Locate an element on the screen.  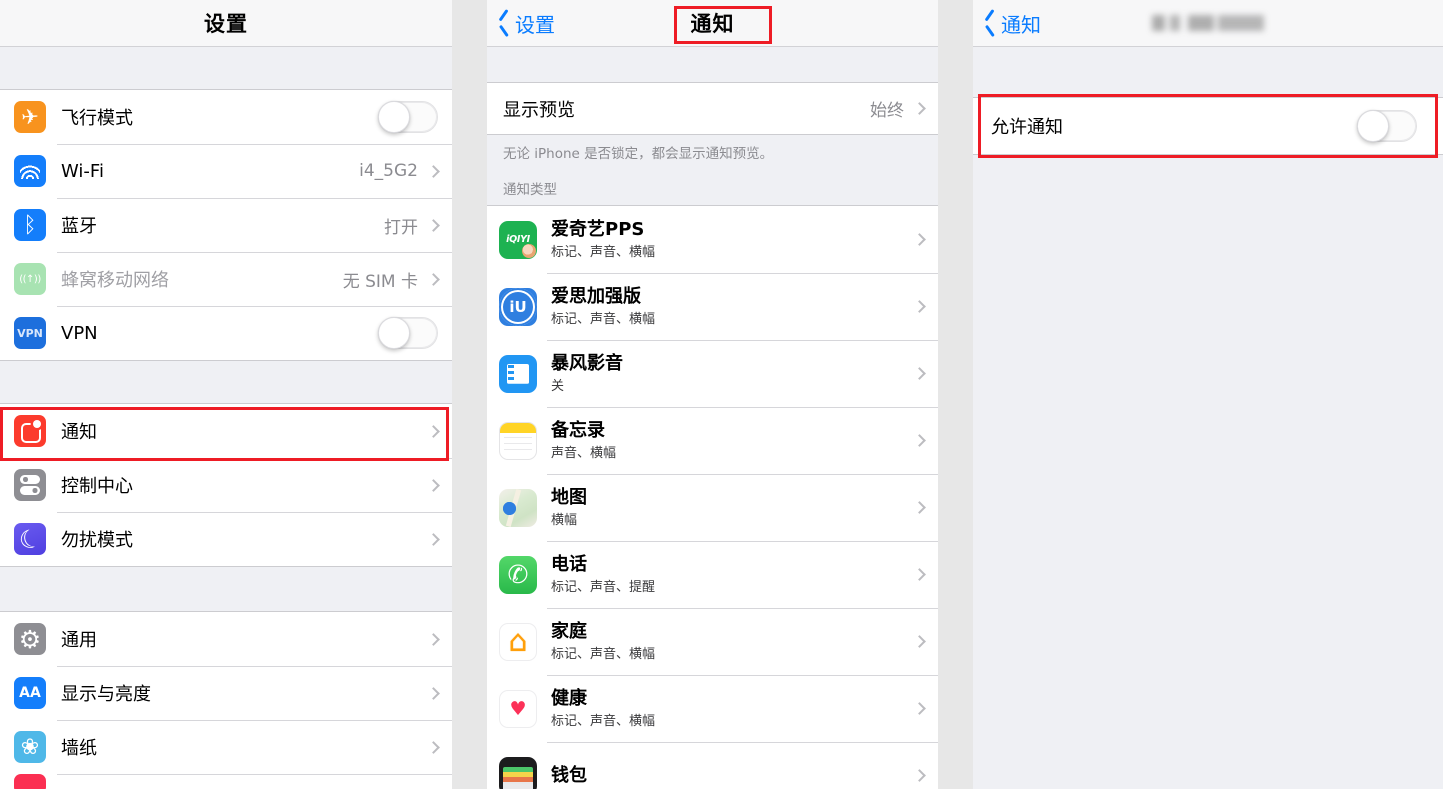
detail-navbar: 通知 is located at coordinates (1208, 23).